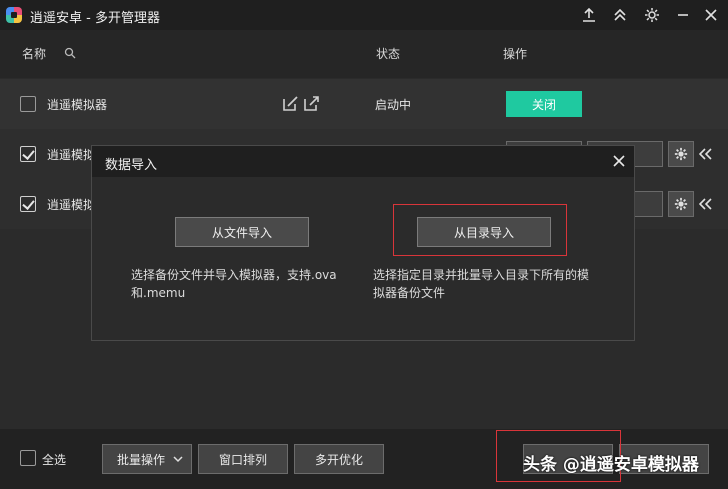  I want to click on upload-icon, so click(589, 15).